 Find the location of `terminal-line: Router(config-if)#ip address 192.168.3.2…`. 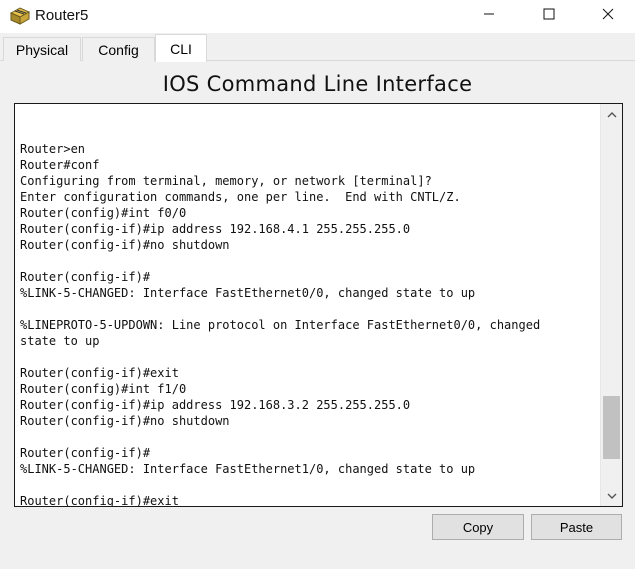

terminal-line: Router(config-if)#ip address 192.168.3.2… is located at coordinates (215, 405).